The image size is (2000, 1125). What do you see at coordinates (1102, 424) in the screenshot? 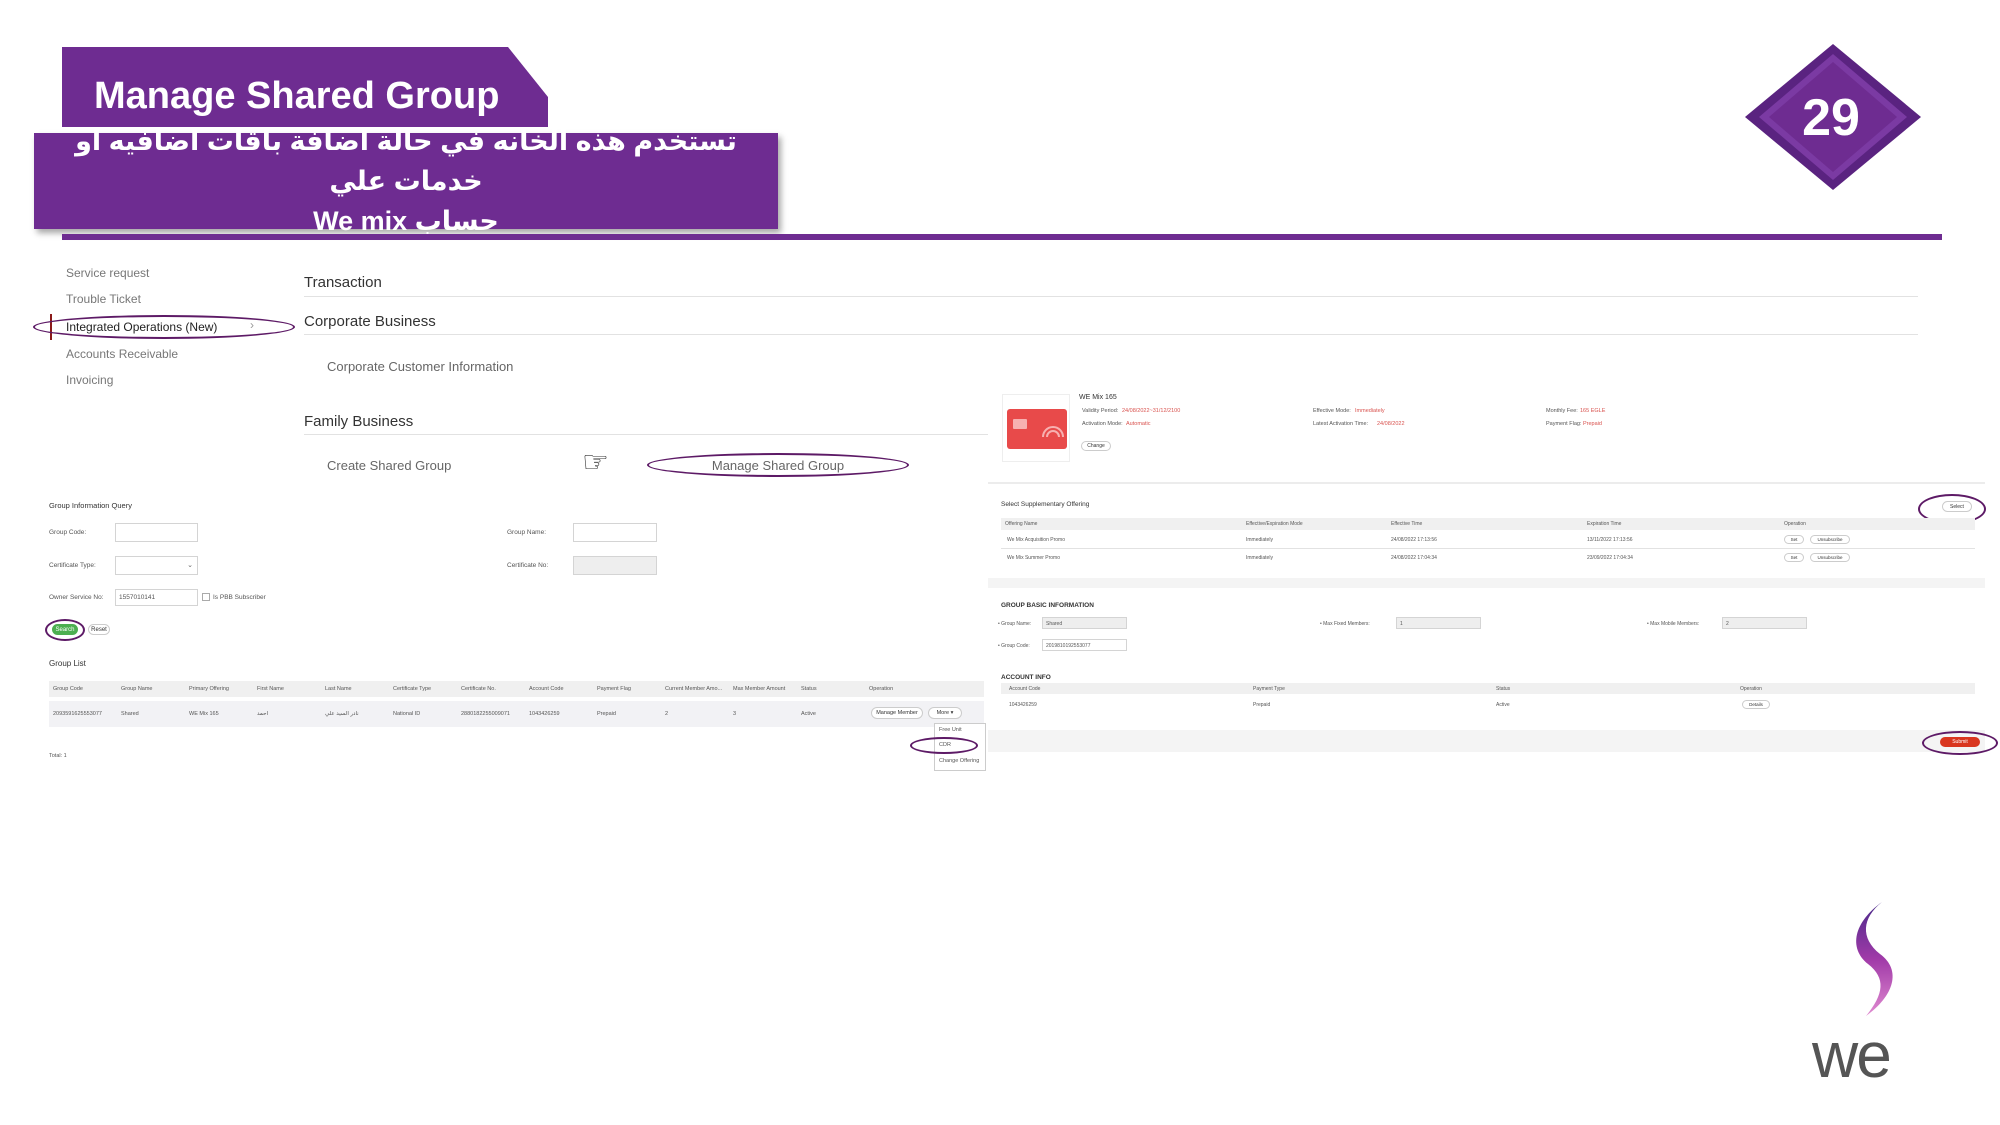
I see `activation-label: Activation Mode:` at bounding box center [1102, 424].